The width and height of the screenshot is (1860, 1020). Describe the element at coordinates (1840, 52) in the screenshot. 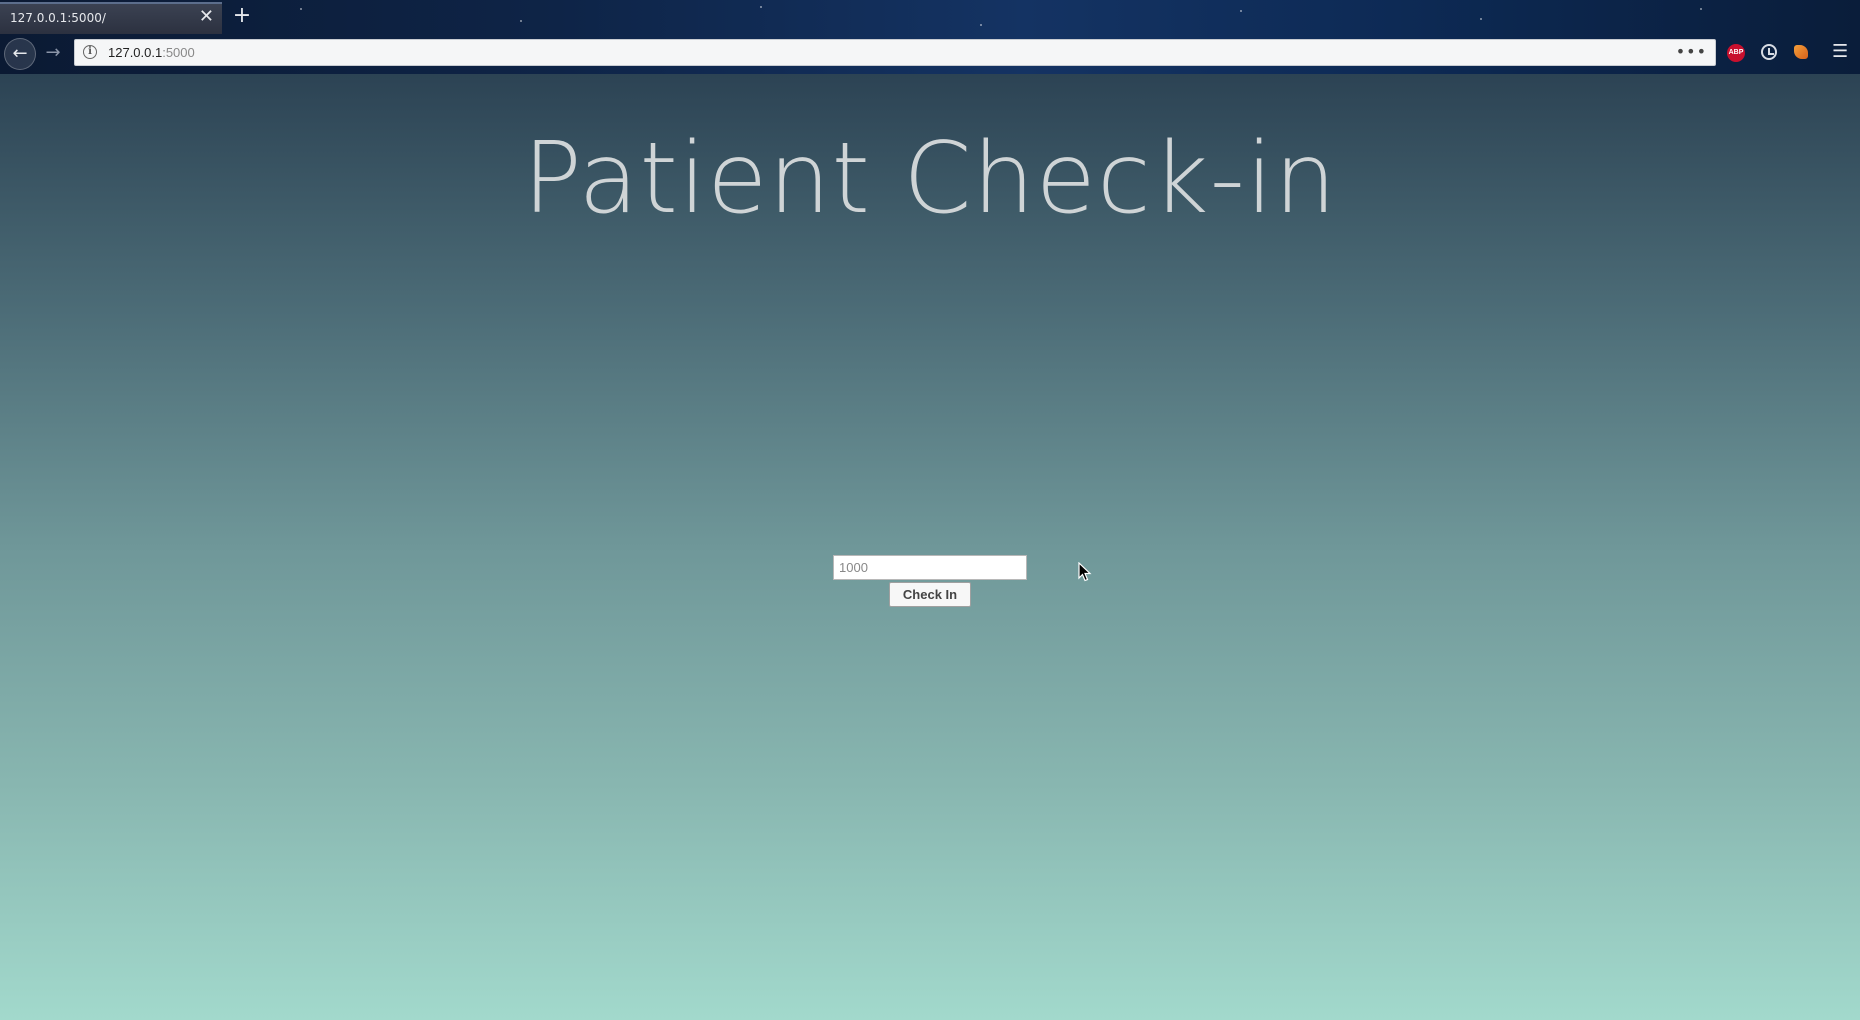

I see `menu-icon: ☰` at that location.